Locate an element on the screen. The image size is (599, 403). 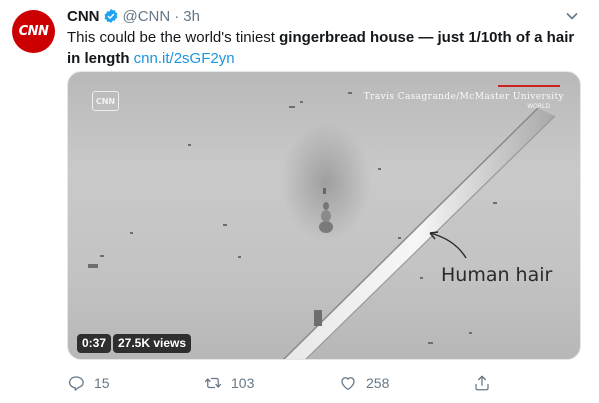
tweet-header: CNN @CNN · 3h is located at coordinates (133, 16).